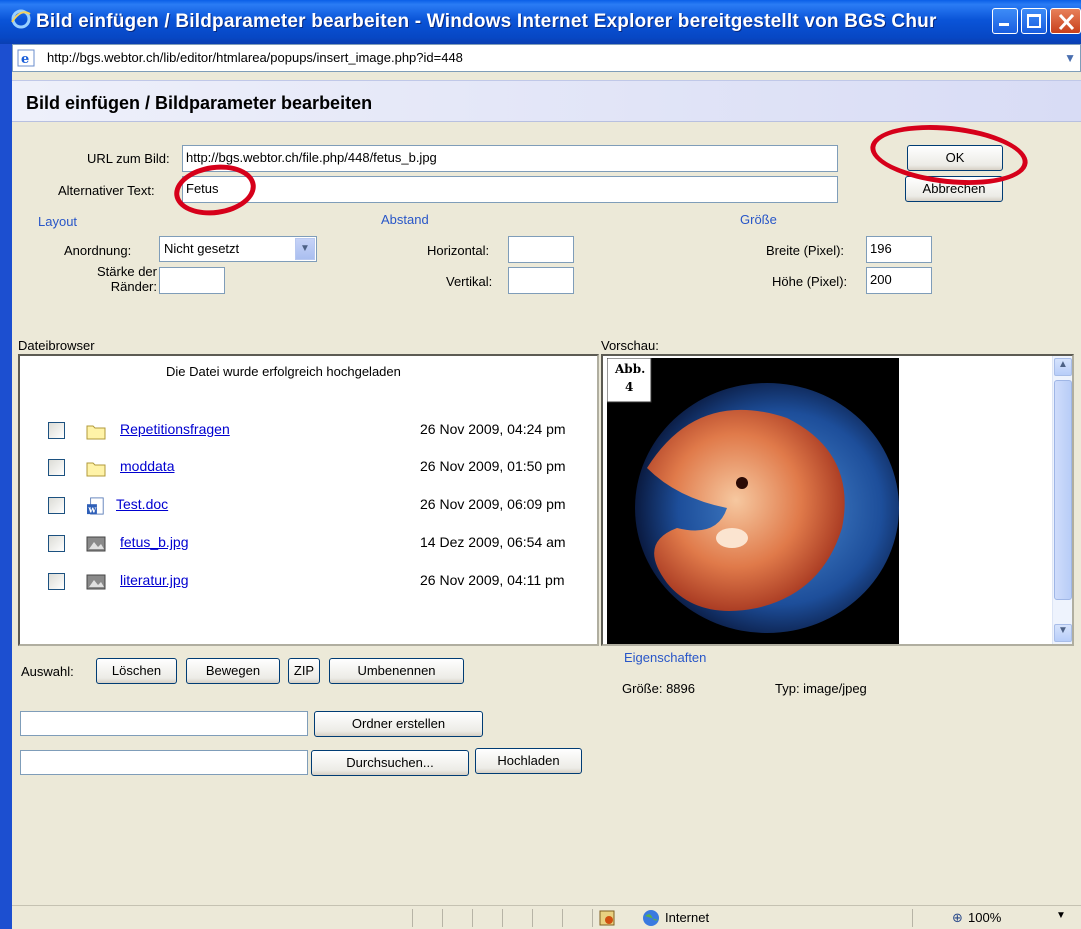 Image resolution: width=1081 pixels, height=929 pixels. What do you see at coordinates (1063, 490) in the screenshot?
I see `scroll-thumb` at bounding box center [1063, 490].